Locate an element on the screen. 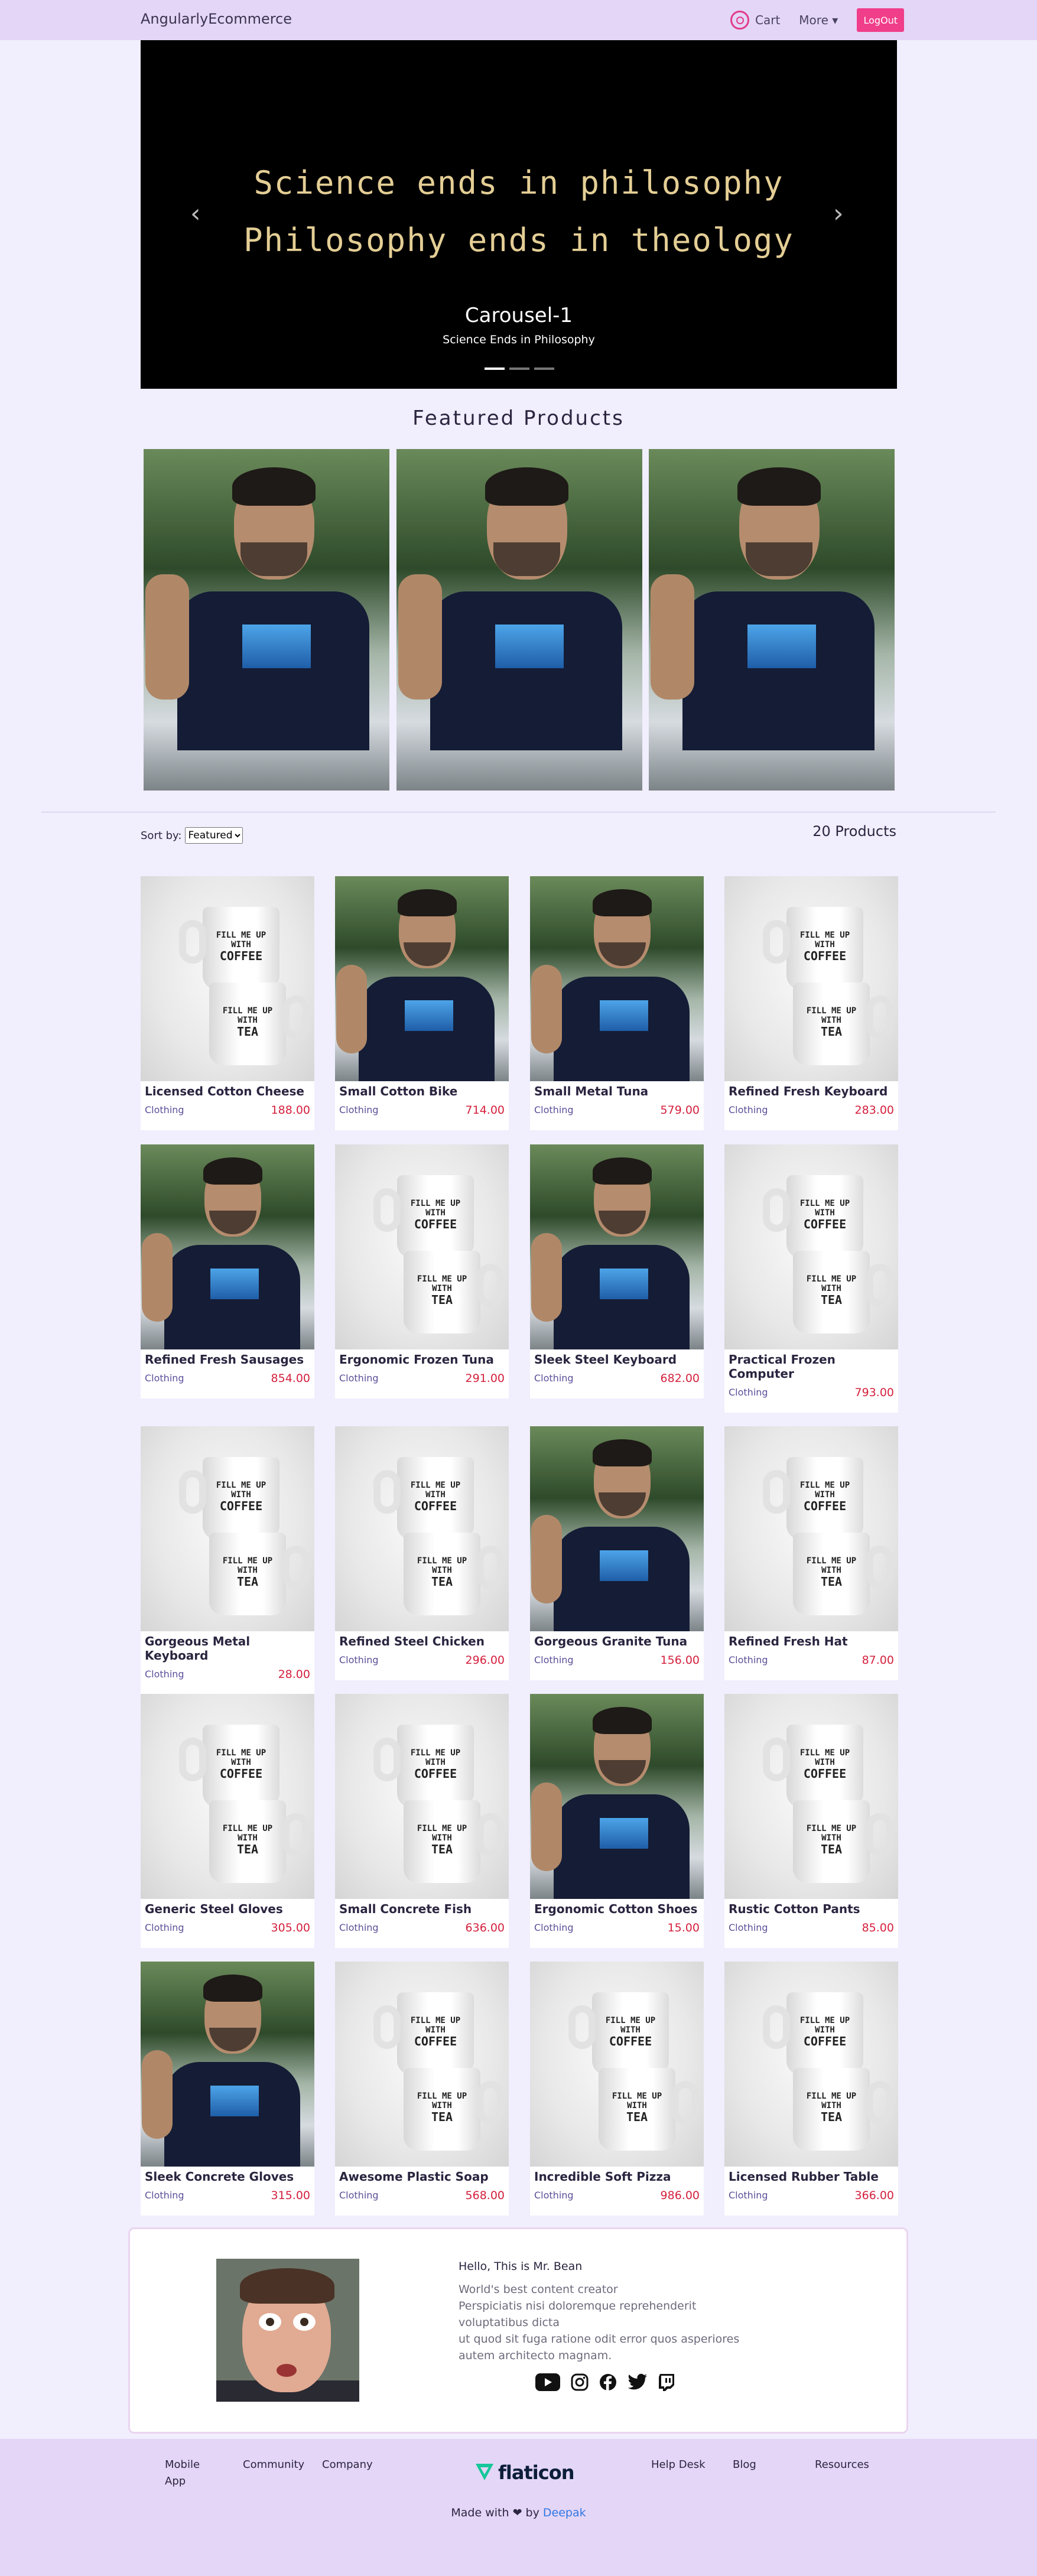 The width and height of the screenshot is (1037, 2576). product-price: 305.00 is located at coordinates (290, 1927).